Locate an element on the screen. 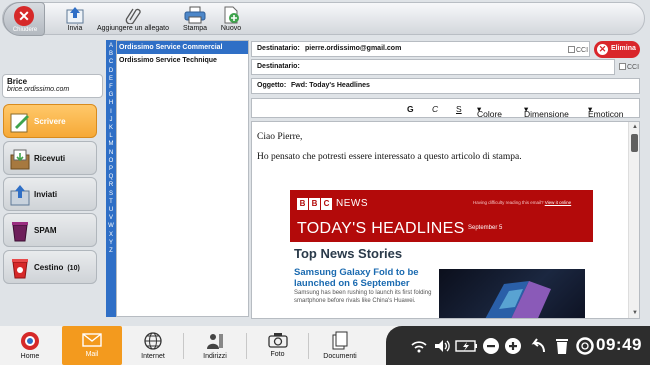  alphabet-letter: U is located at coordinates (111, 210).